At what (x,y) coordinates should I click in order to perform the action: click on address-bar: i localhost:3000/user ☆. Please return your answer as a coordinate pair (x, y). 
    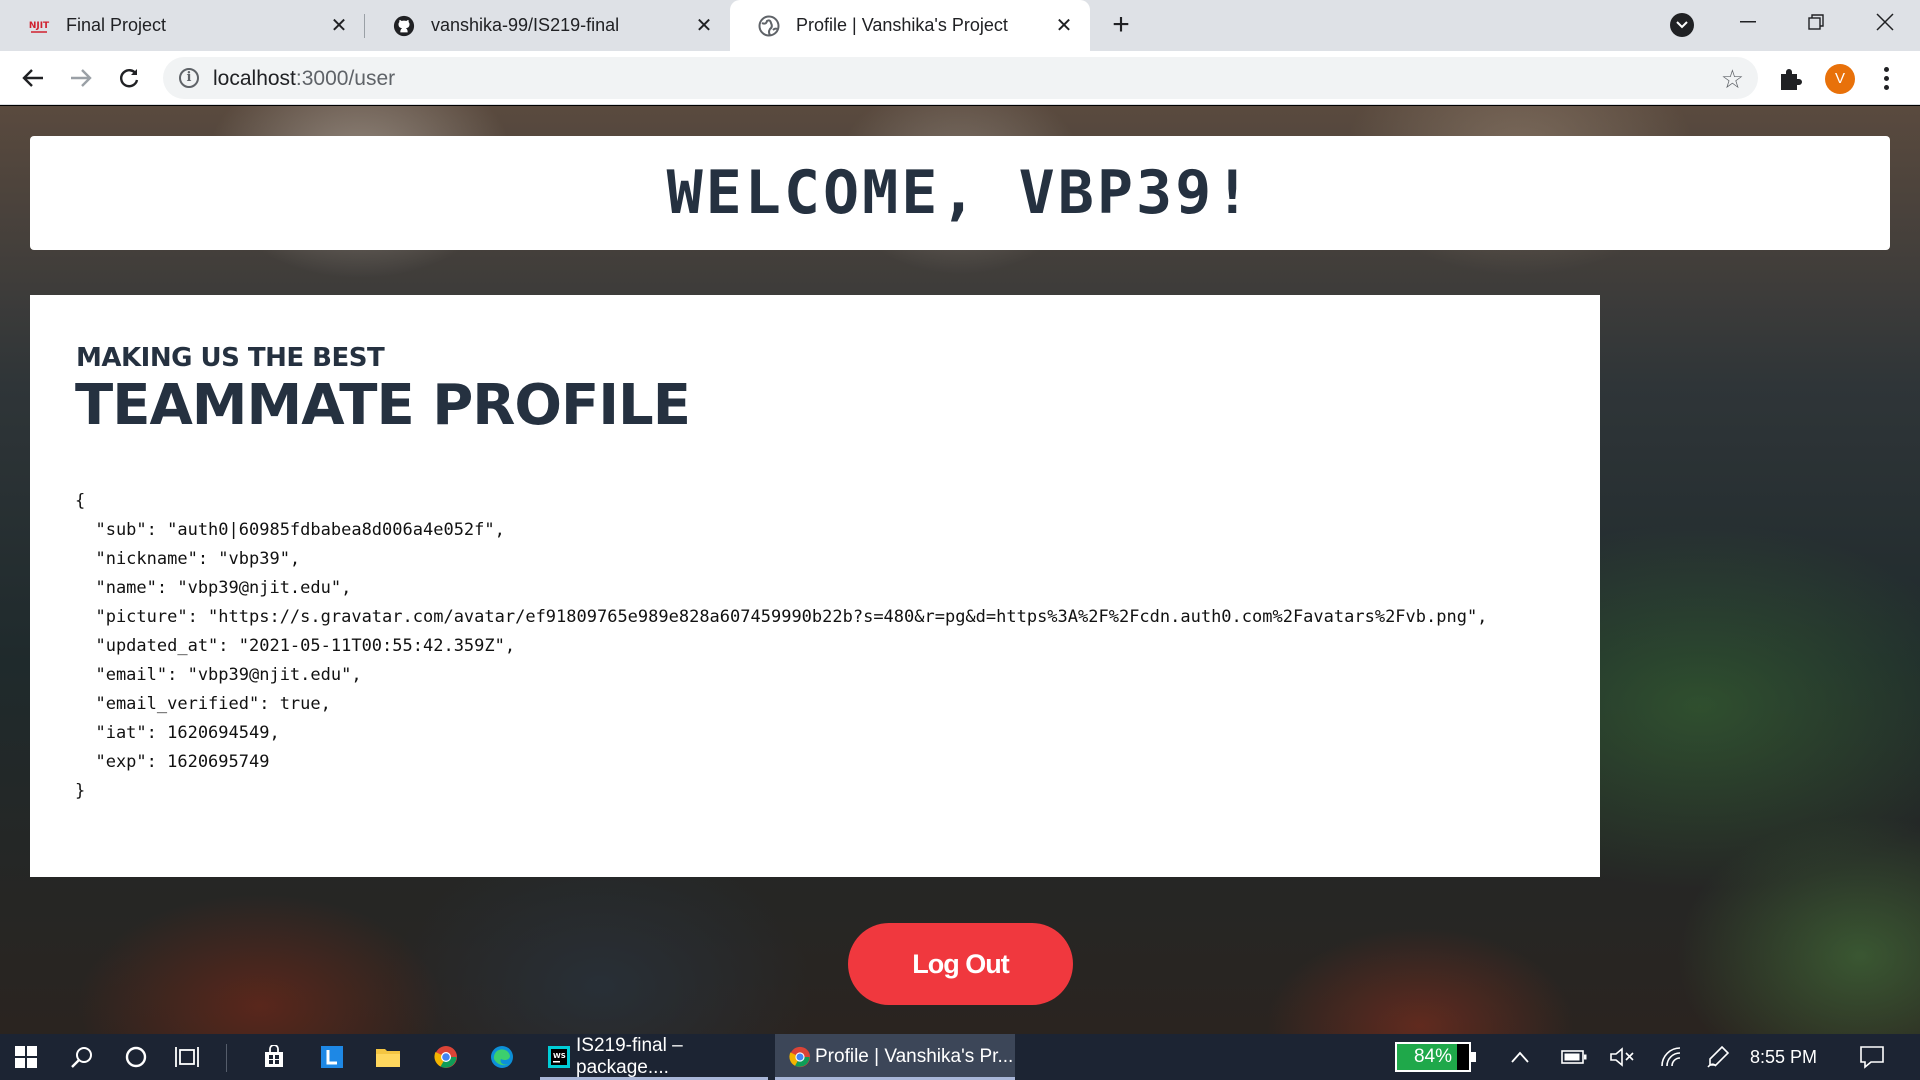
    Looking at the image, I should click on (960, 78).